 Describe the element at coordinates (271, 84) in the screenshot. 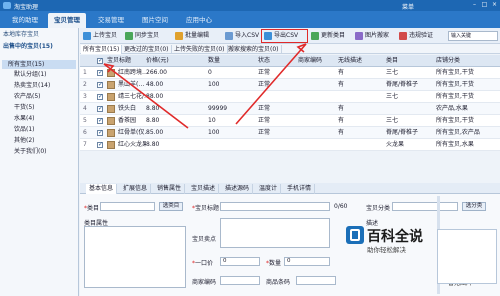

I see `arrow-to-export` at that location.